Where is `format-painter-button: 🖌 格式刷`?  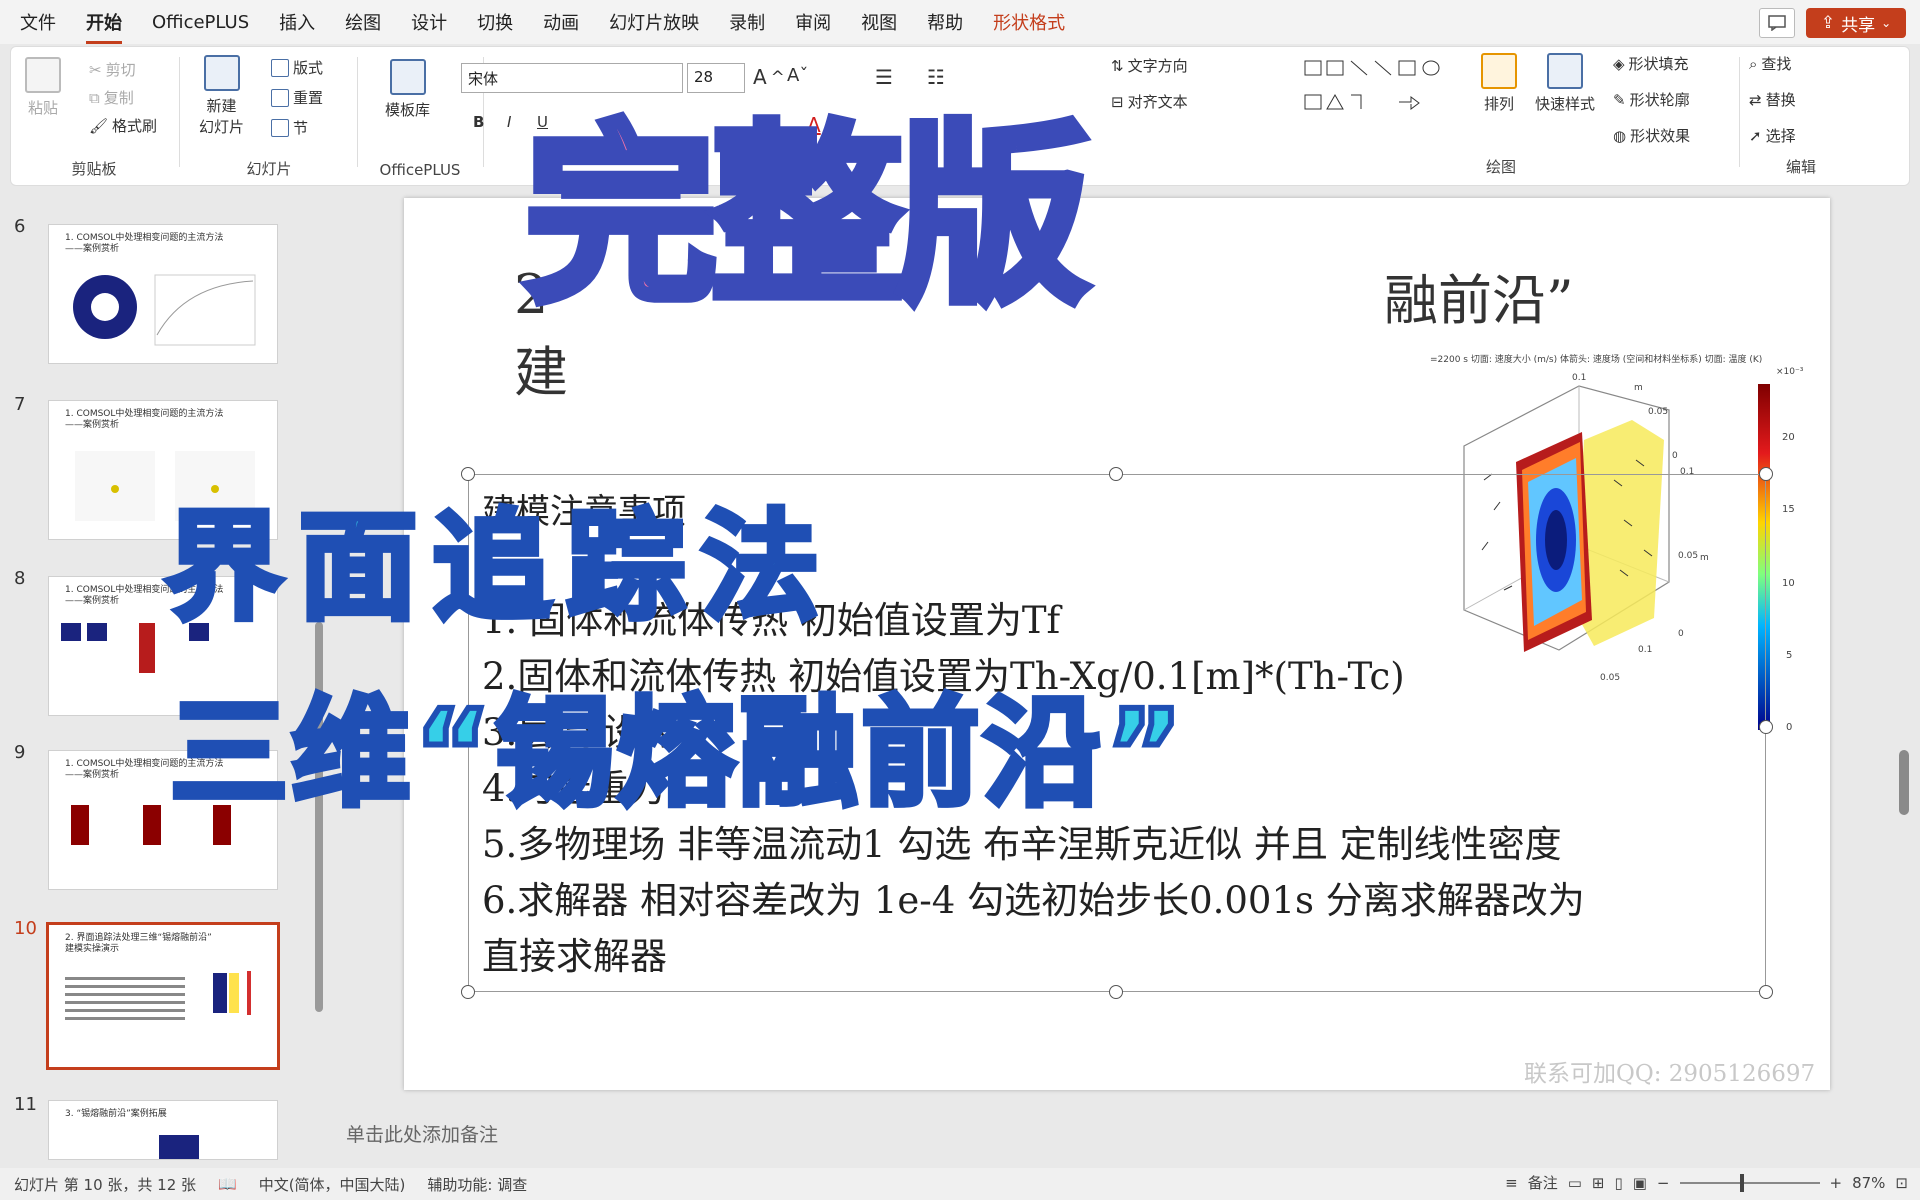 format-painter-button: 🖌 格式刷 is located at coordinates (123, 125).